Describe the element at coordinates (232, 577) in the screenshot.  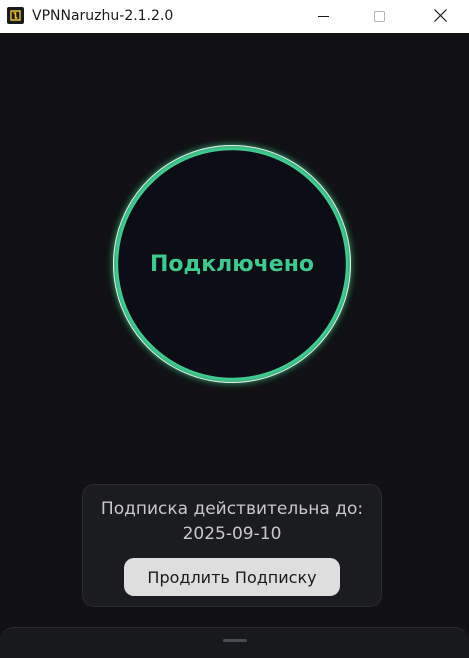
I see `renew-subscription-button: Продлить Подписку` at that location.